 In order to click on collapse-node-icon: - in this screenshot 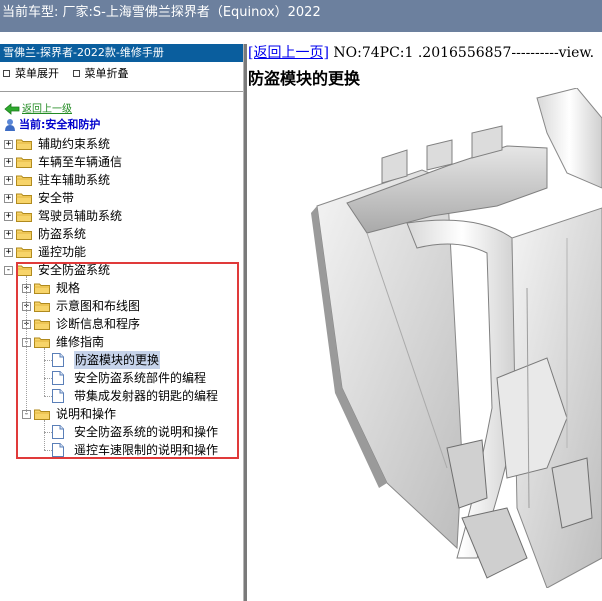, I will do `click(8, 270)`.